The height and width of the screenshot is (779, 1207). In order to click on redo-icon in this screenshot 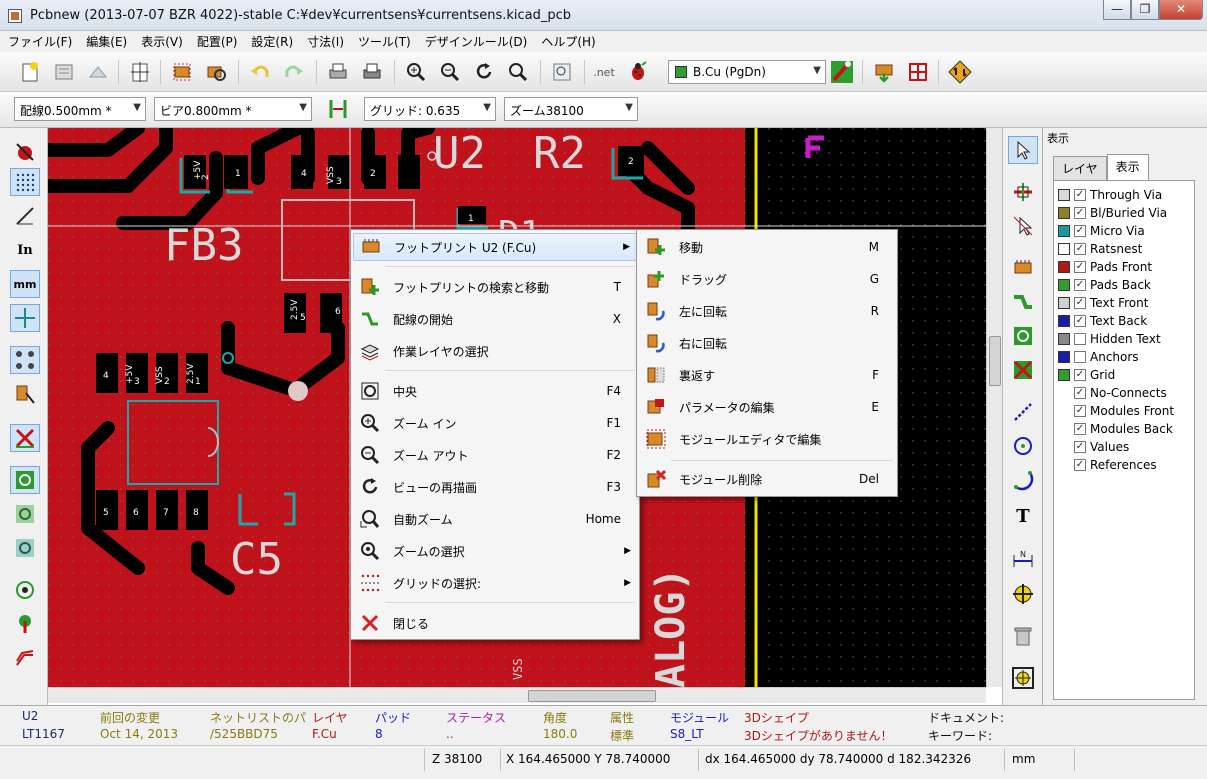, I will do `click(294, 72)`.